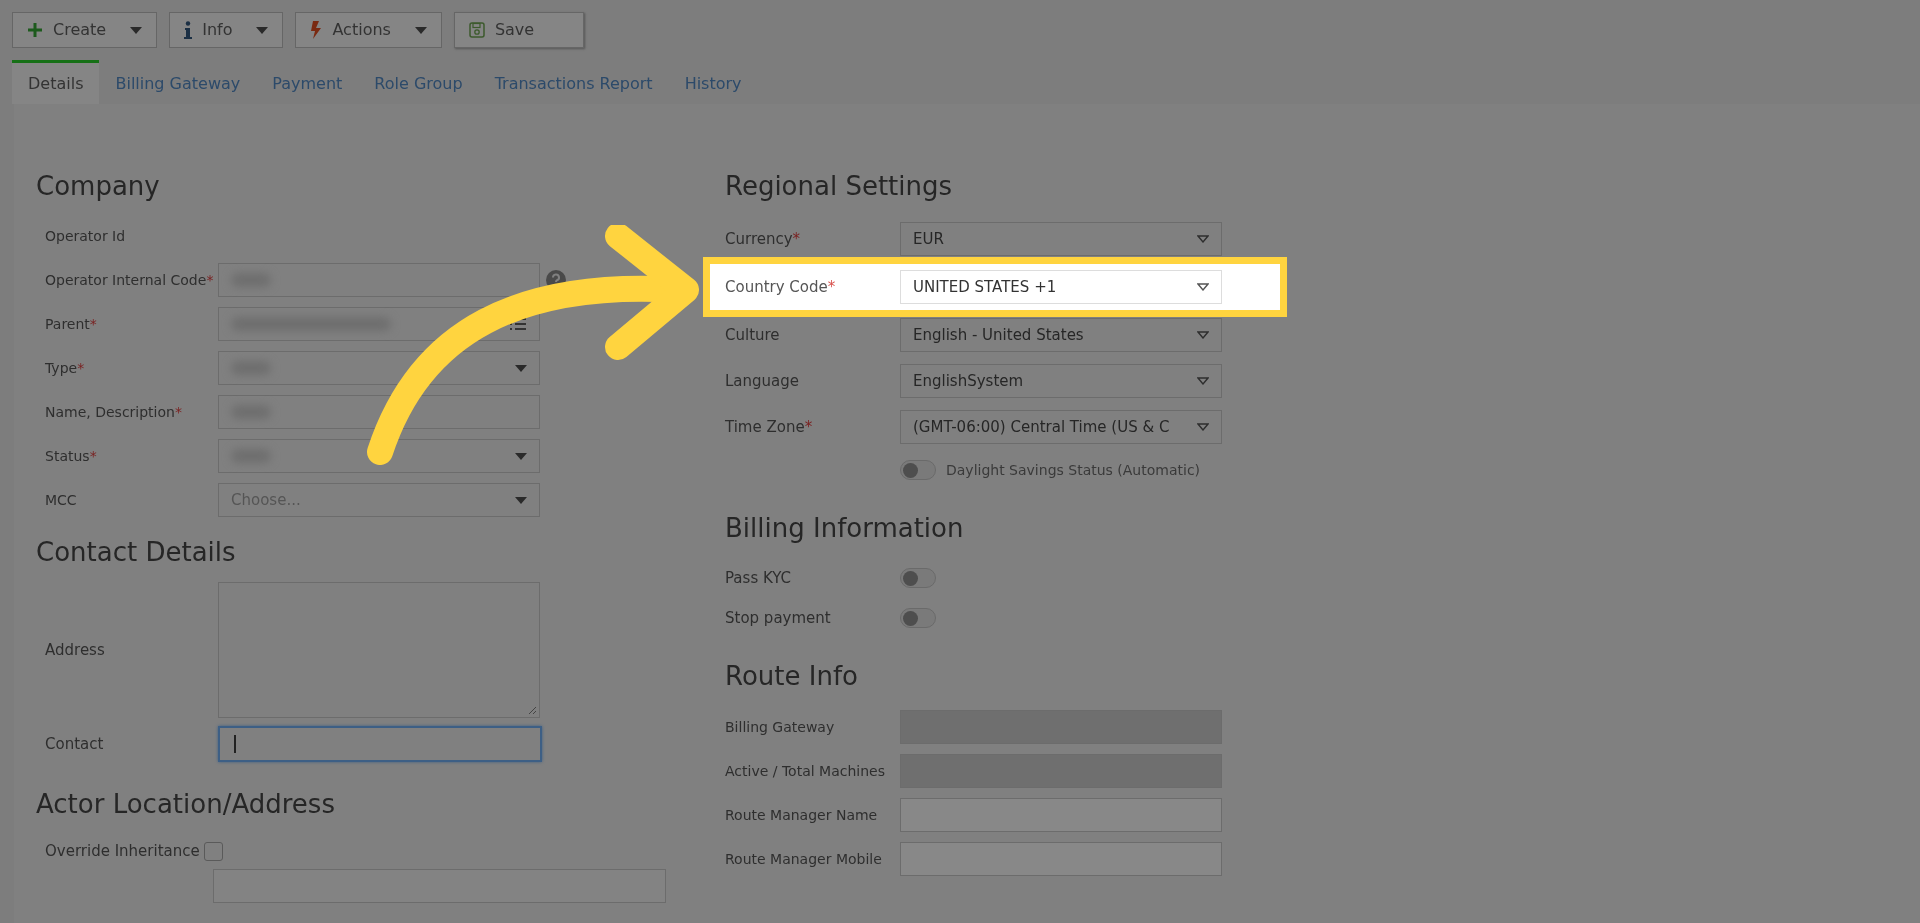 The image size is (1920, 923). Describe the element at coordinates (518, 30) in the screenshot. I see `toolbar-button: Save` at that location.